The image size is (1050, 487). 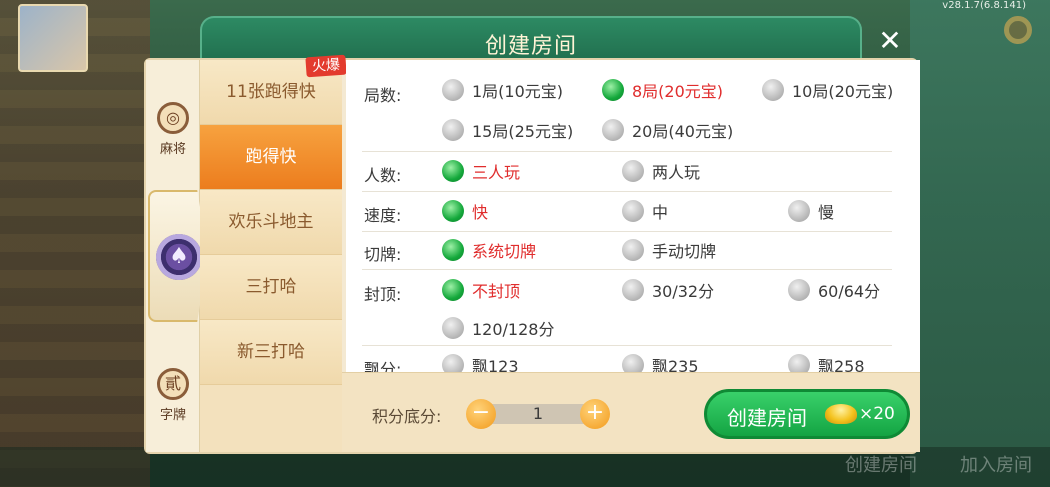 I want to click on option-radio: 慢, so click(x=811, y=211).